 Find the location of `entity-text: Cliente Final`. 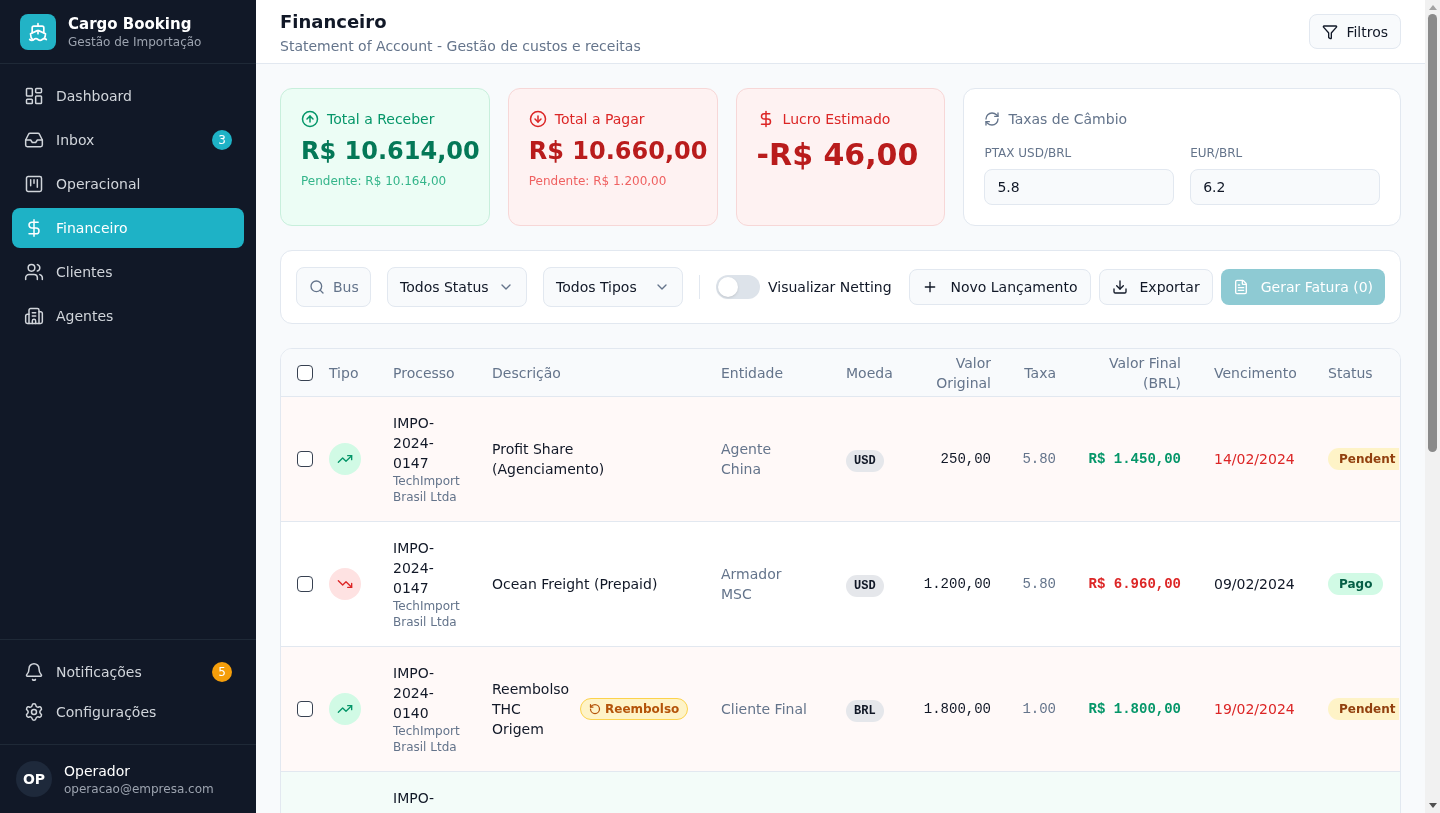

entity-text: Cliente Final is located at coordinates (764, 709).